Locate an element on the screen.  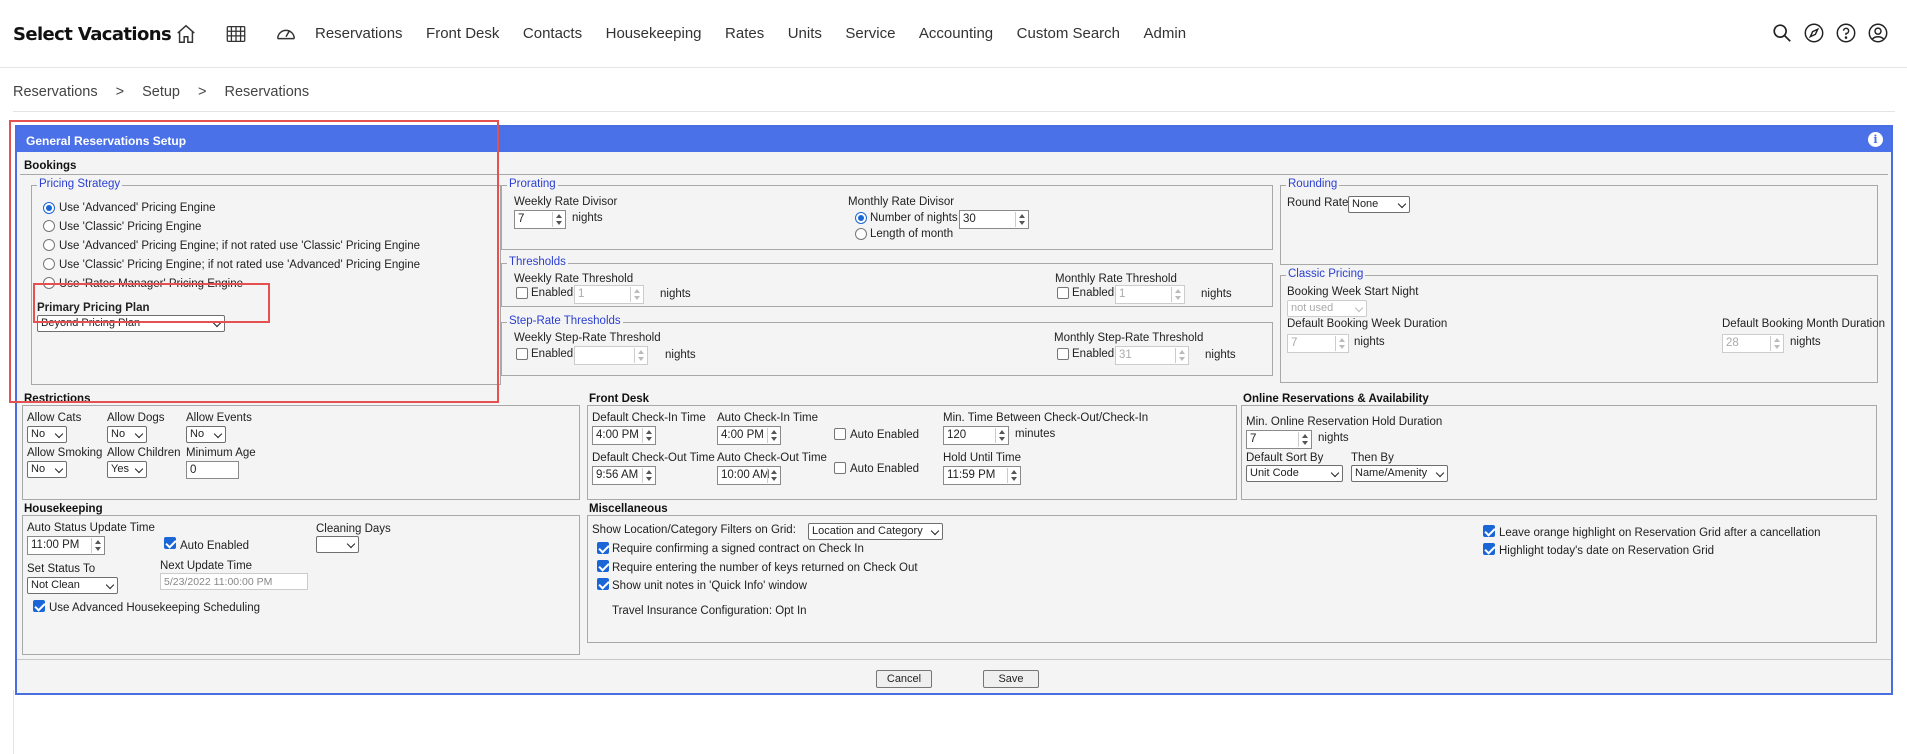
allow-events-select: No is located at coordinates (206, 434).